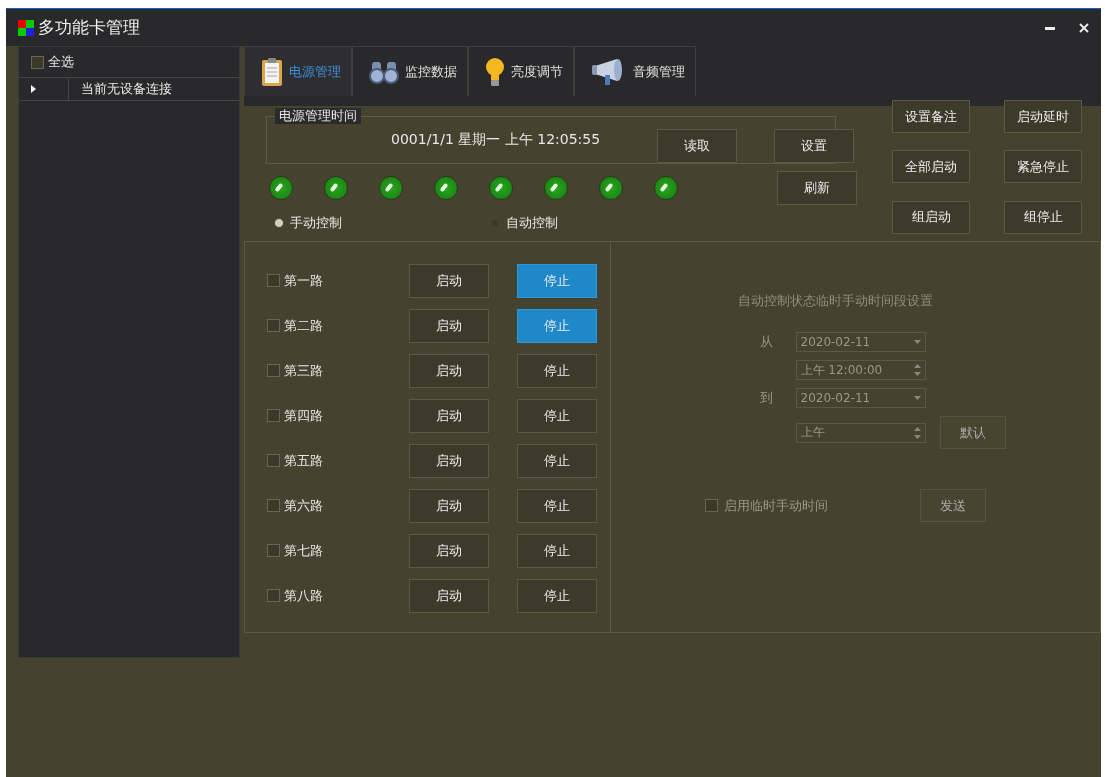  Describe the element at coordinates (1084, 27) in the screenshot. I see `close-icon` at that location.